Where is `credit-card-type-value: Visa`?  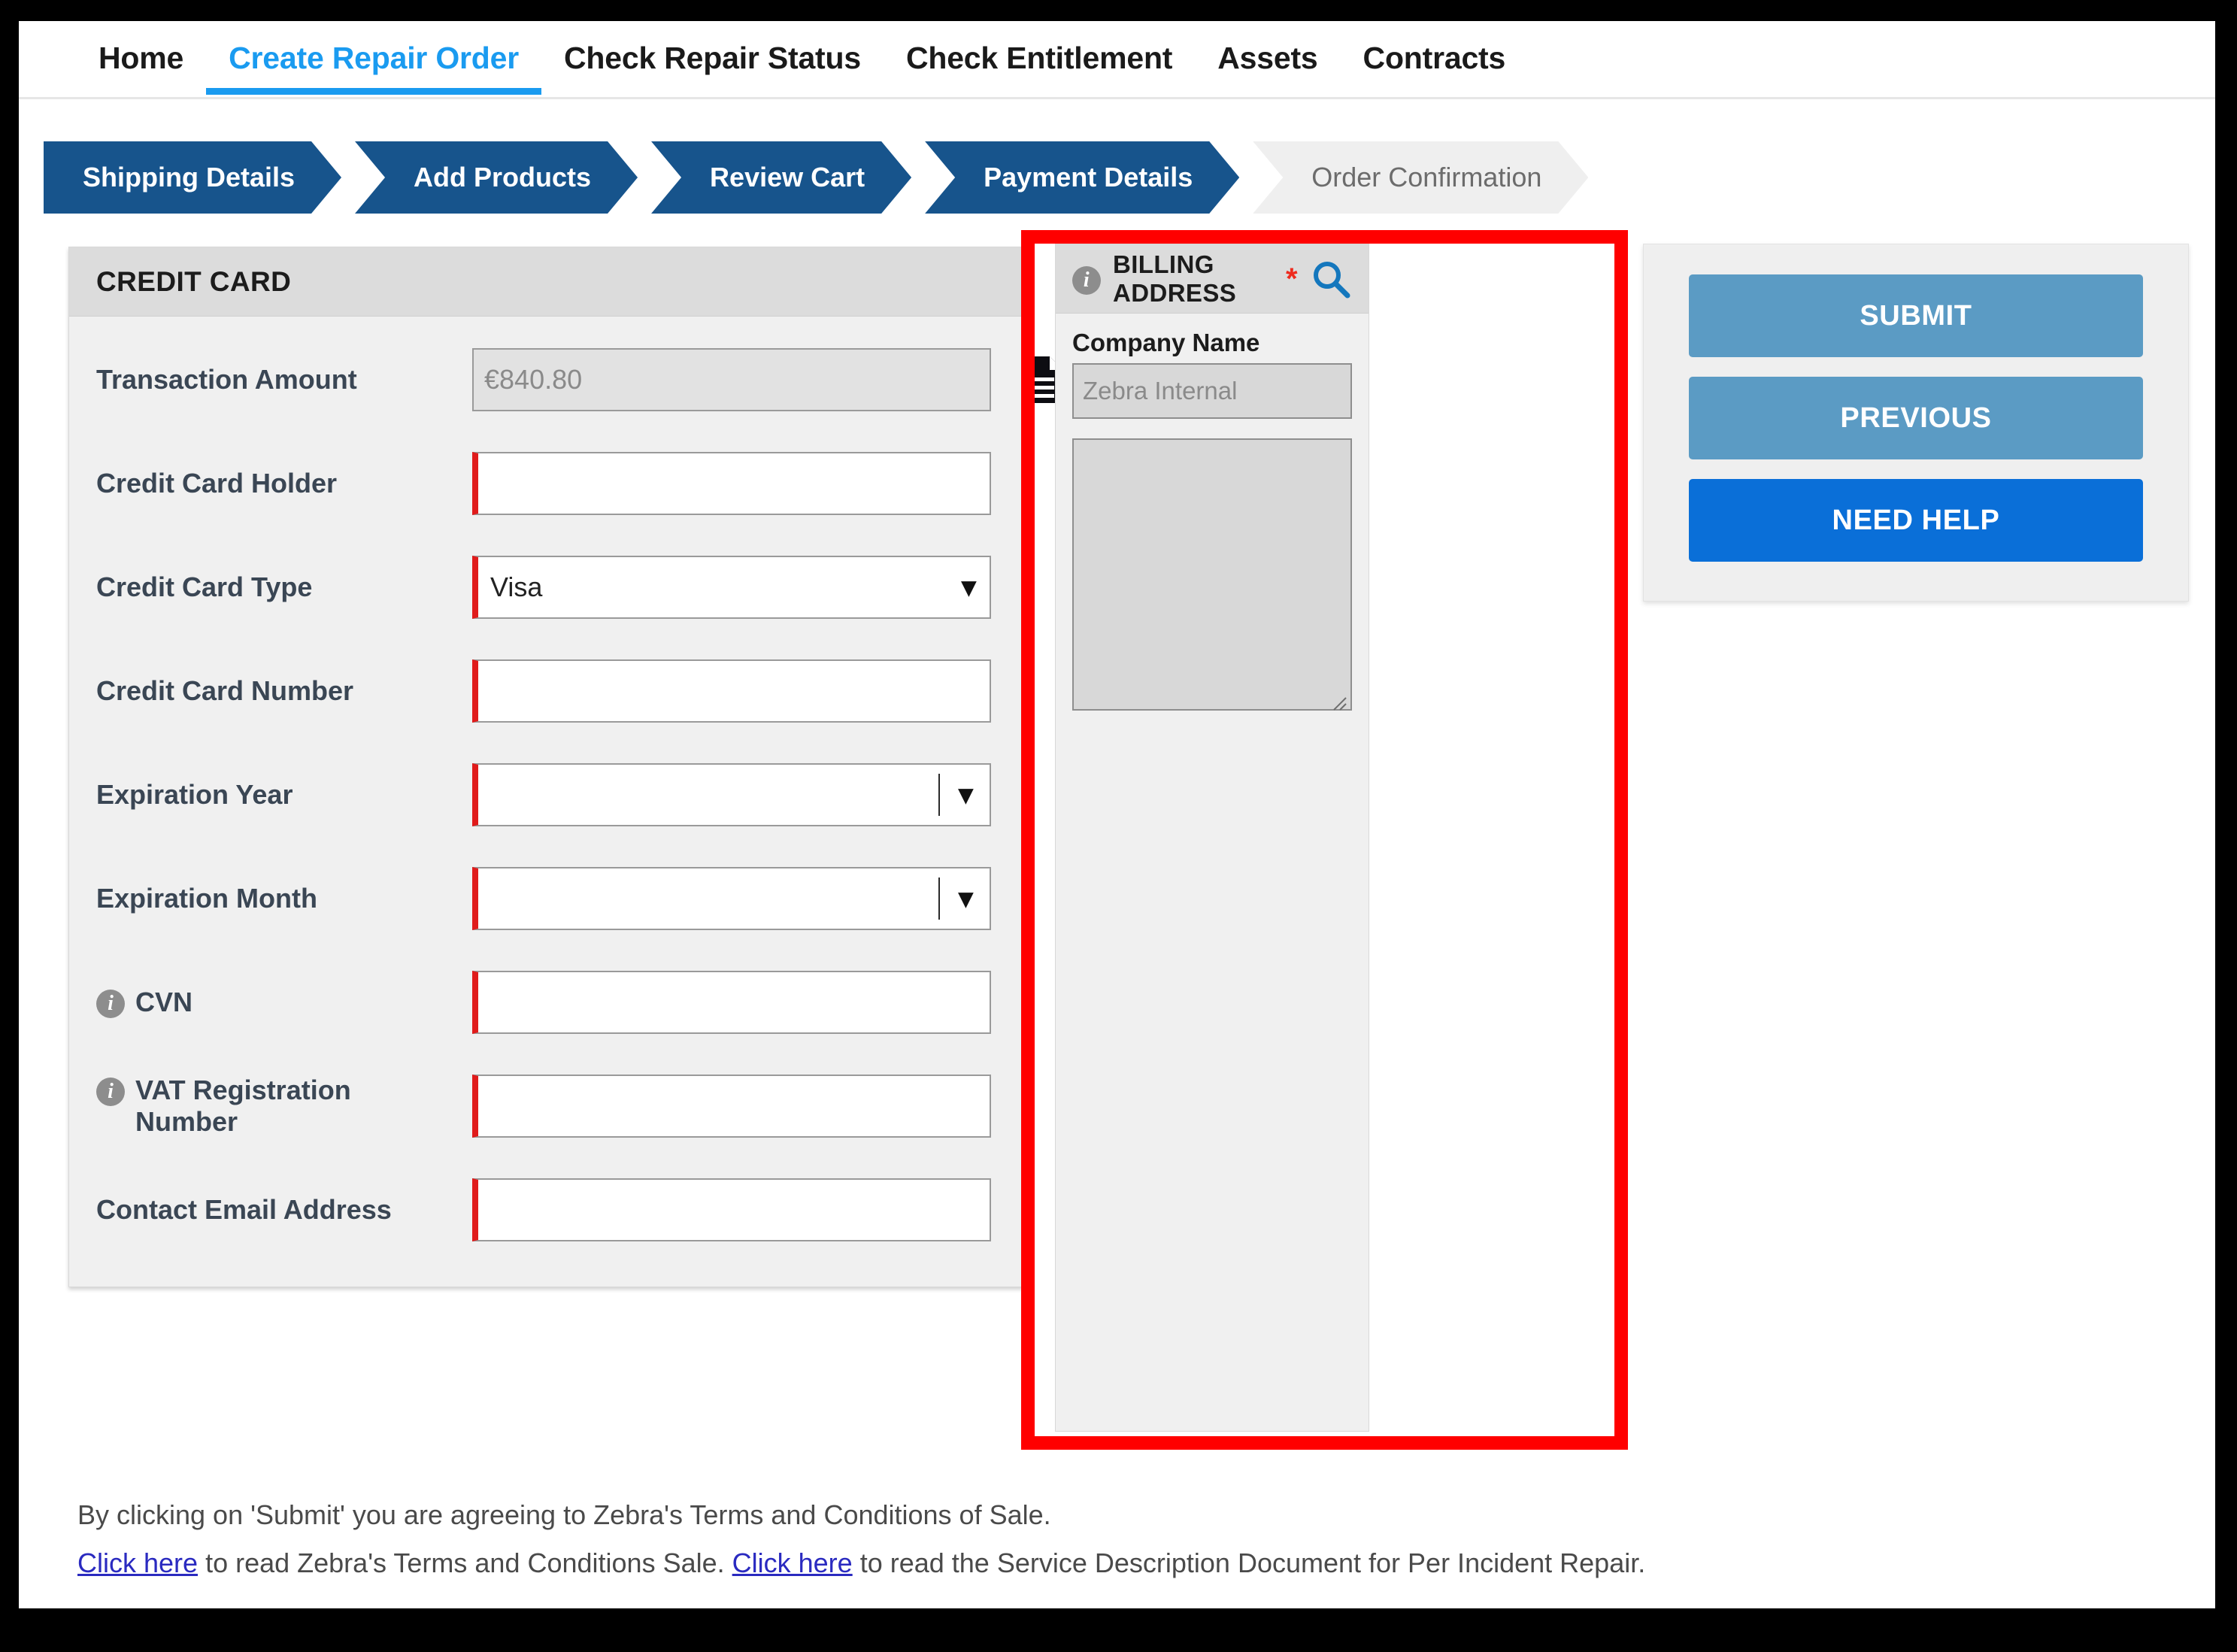
credit-card-type-value: Visa is located at coordinates (516, 586).